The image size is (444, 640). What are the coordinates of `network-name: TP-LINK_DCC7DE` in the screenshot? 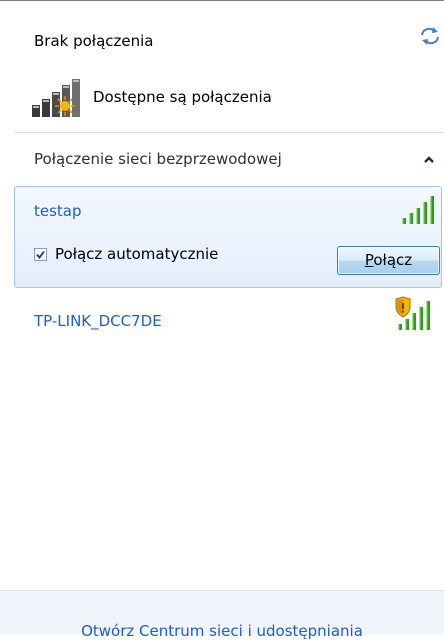 It's located at (98, 321).